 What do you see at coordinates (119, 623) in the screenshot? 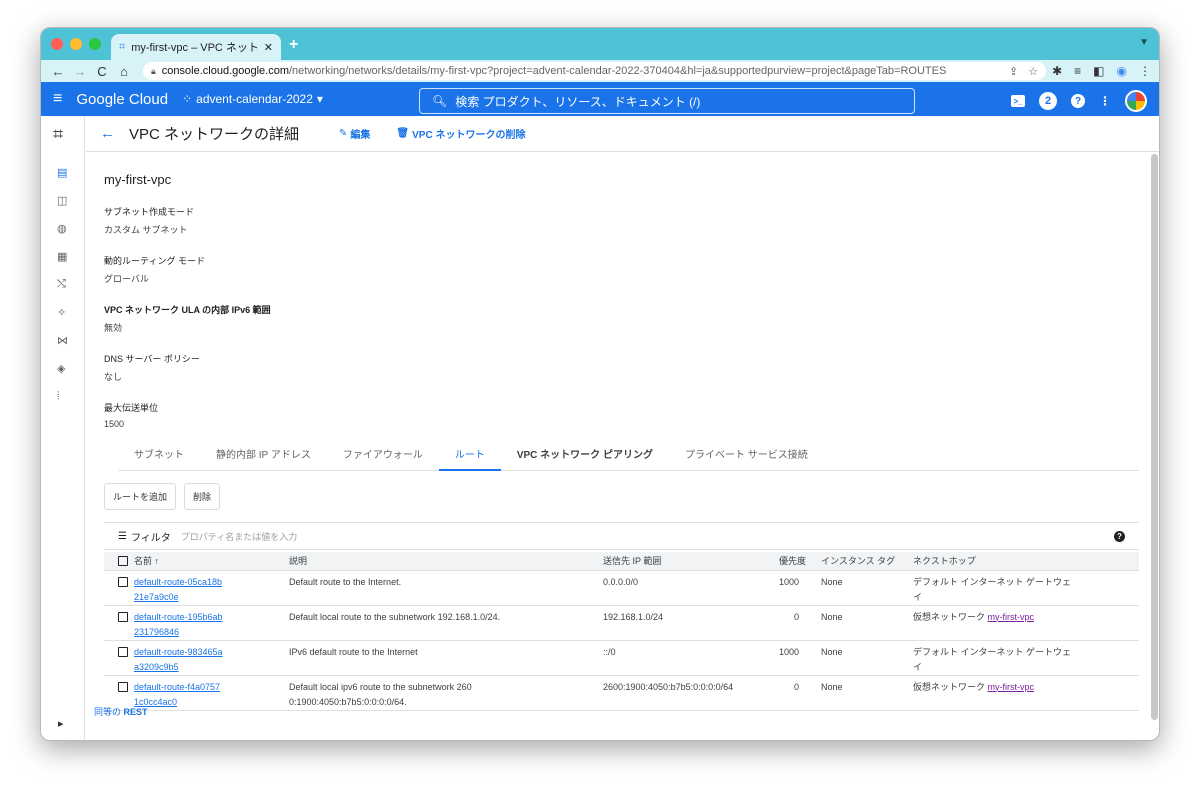
I see `row-select-cell` at bounding box center [119, 623].